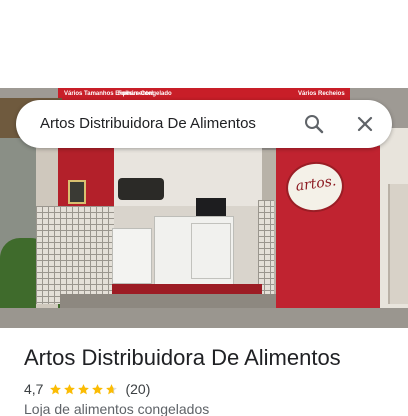 This screenshot has width=408, height=416. What do you see at coordinates (117, 408) in the screenshot?
I see `place-category: Loja de alimentos congelados` at bounding box center [117, 408].